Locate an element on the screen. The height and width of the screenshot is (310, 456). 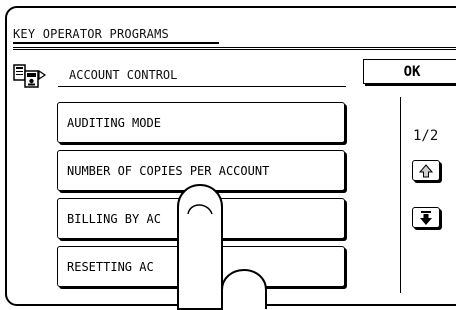
screen-title: KEY OPERATOR PROGRAMS is located at coordinates (116, 33).